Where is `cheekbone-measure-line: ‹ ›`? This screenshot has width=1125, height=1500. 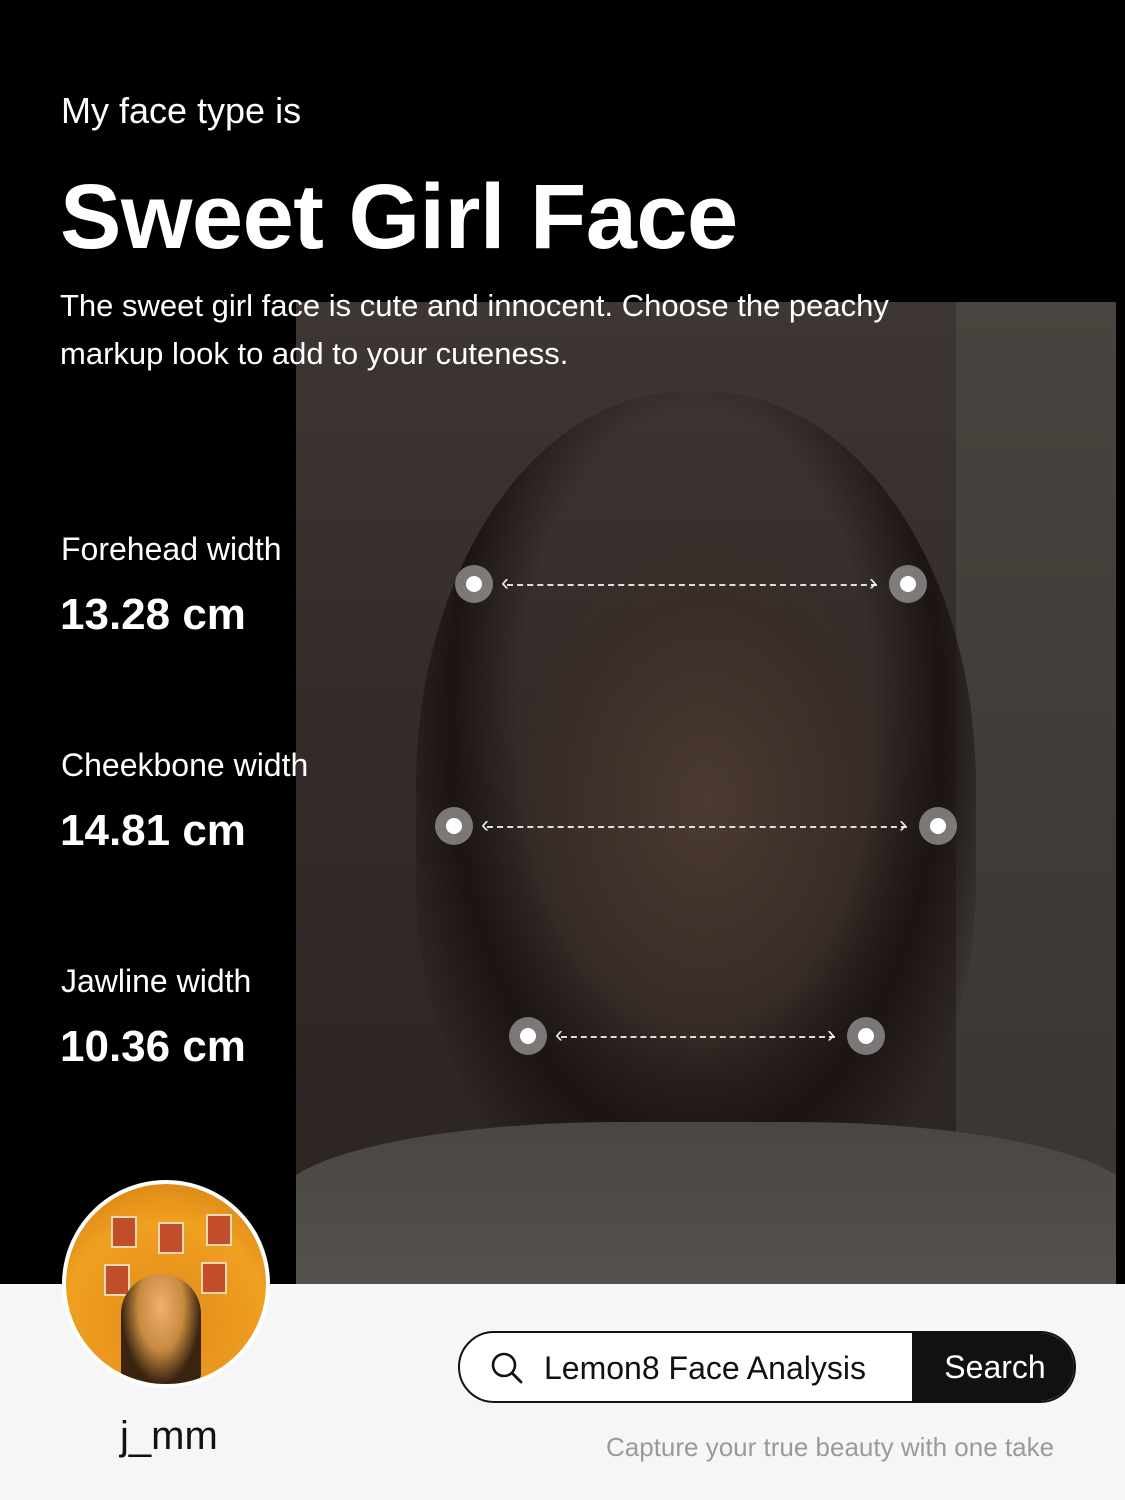 cheekbone-measure-line: ‹ › is located at coordinates (696, 827).